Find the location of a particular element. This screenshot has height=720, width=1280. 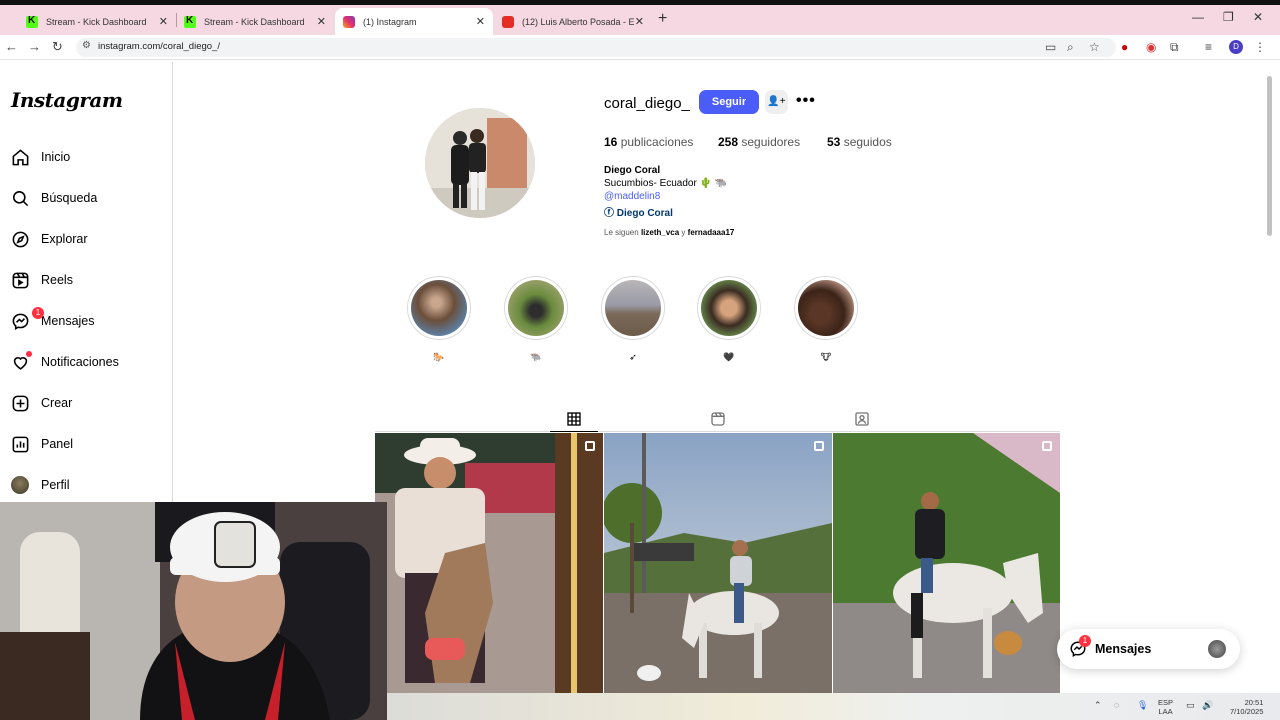

tab-tagged is located at coordinates (862, 419).